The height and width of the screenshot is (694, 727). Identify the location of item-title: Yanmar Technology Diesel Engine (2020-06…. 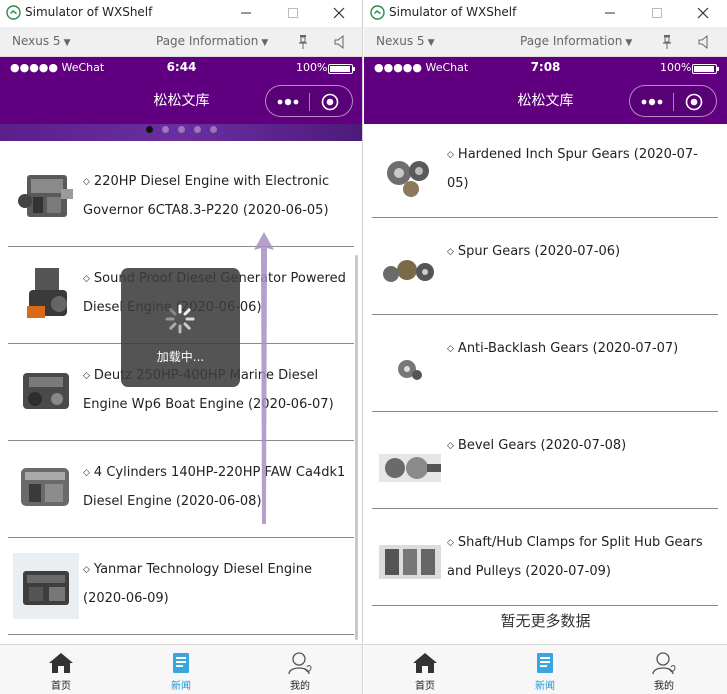
(198, 584).